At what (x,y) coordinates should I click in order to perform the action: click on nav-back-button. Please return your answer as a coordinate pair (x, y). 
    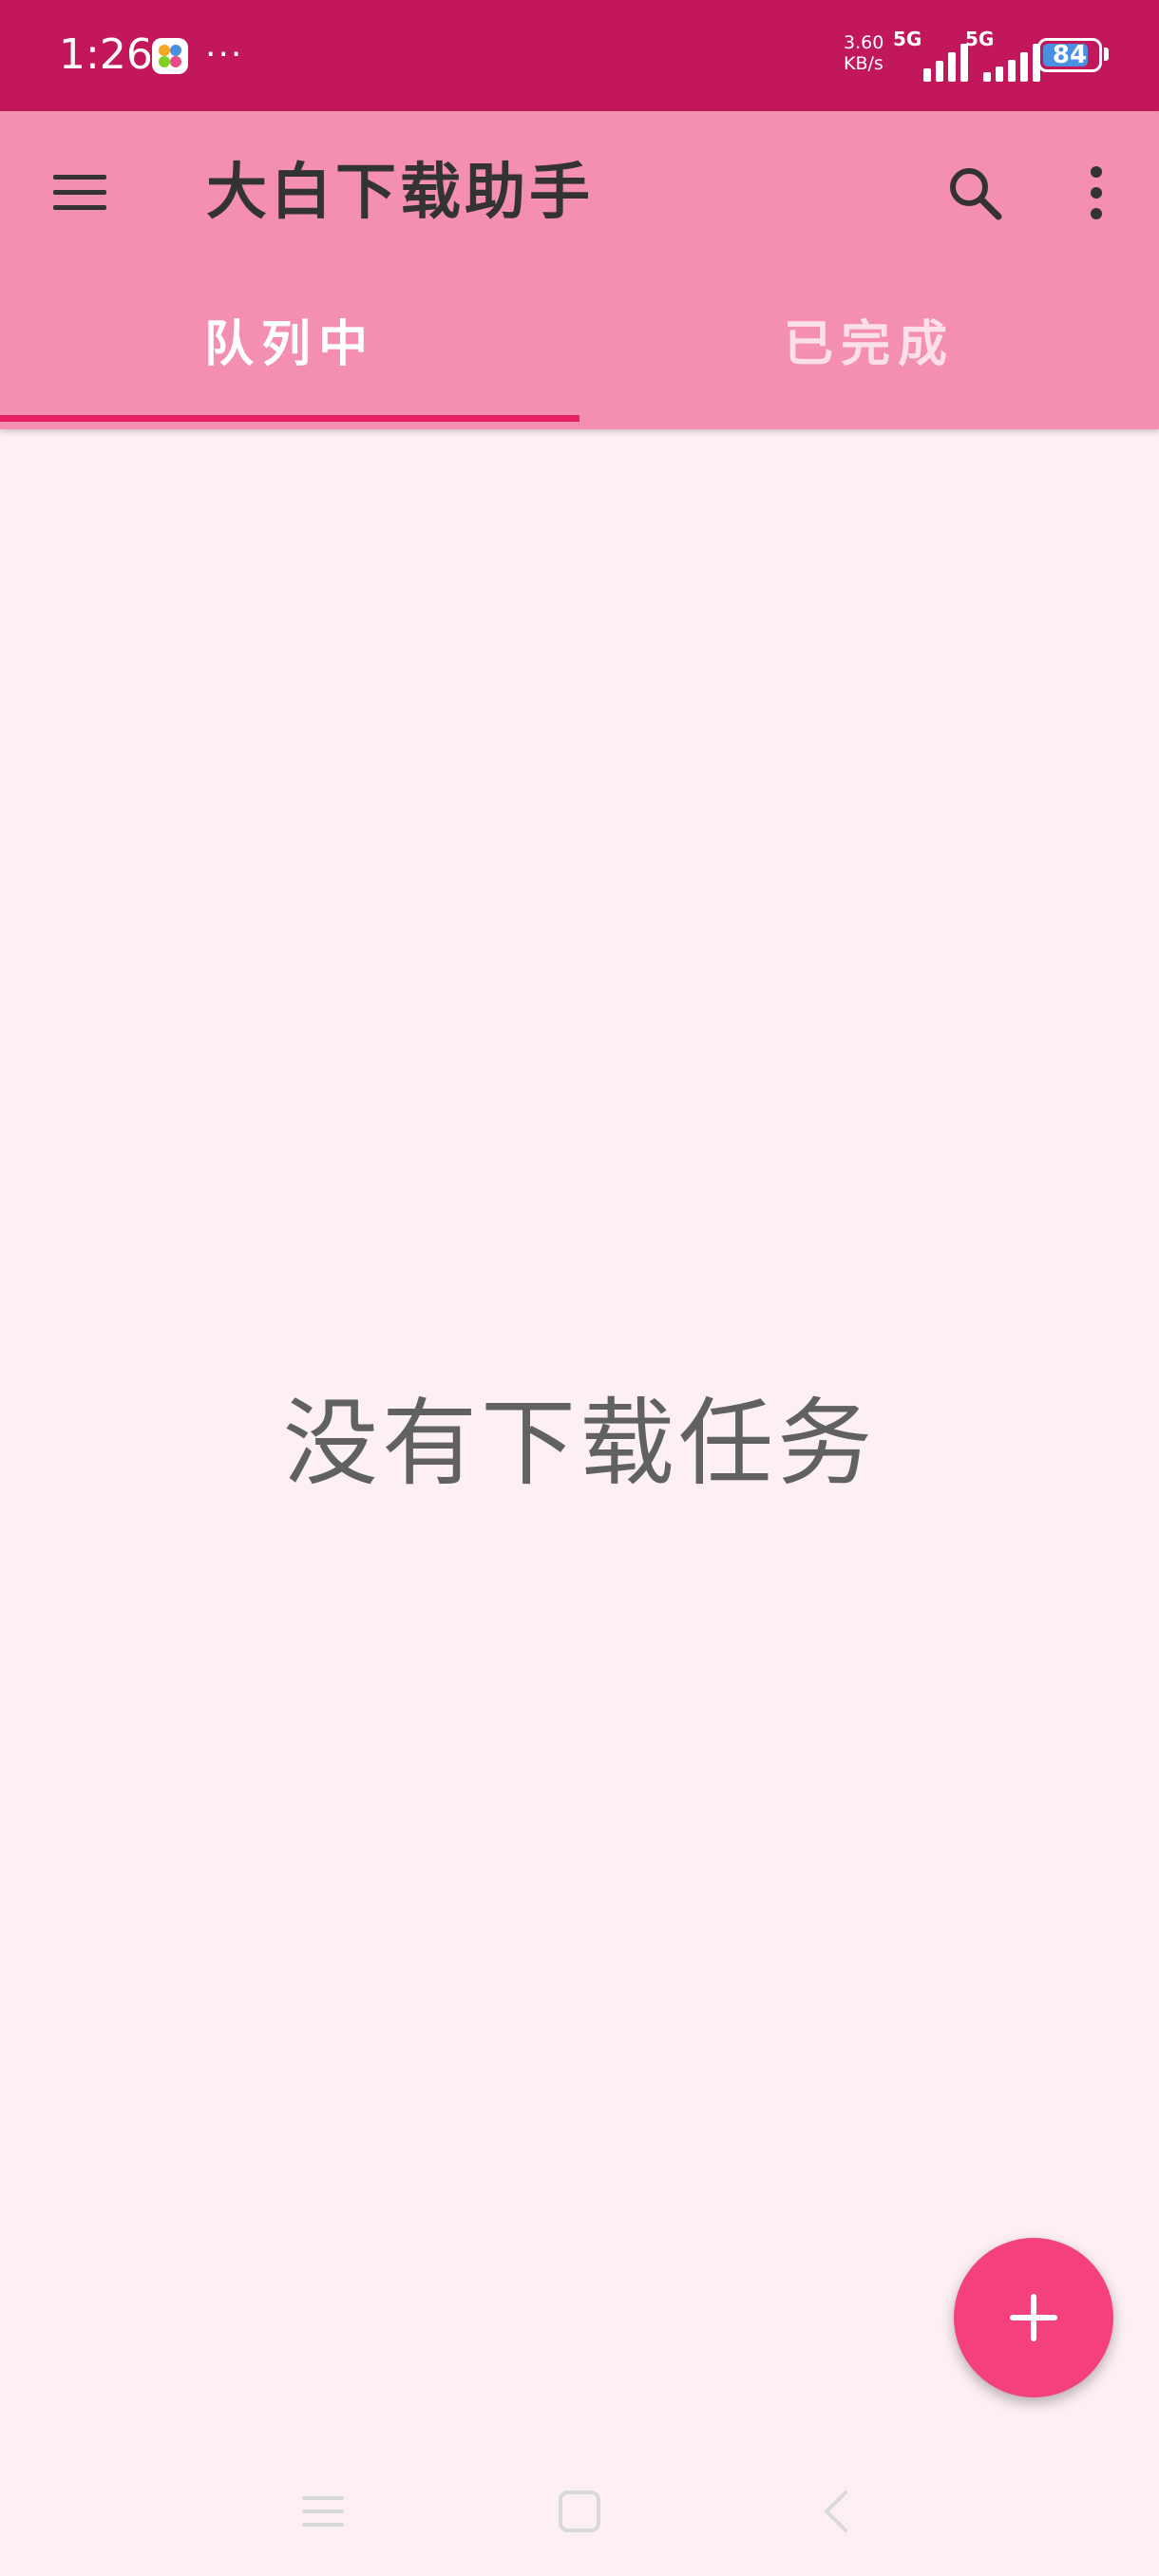
    Looking at the image, I should click on (836, 2511).